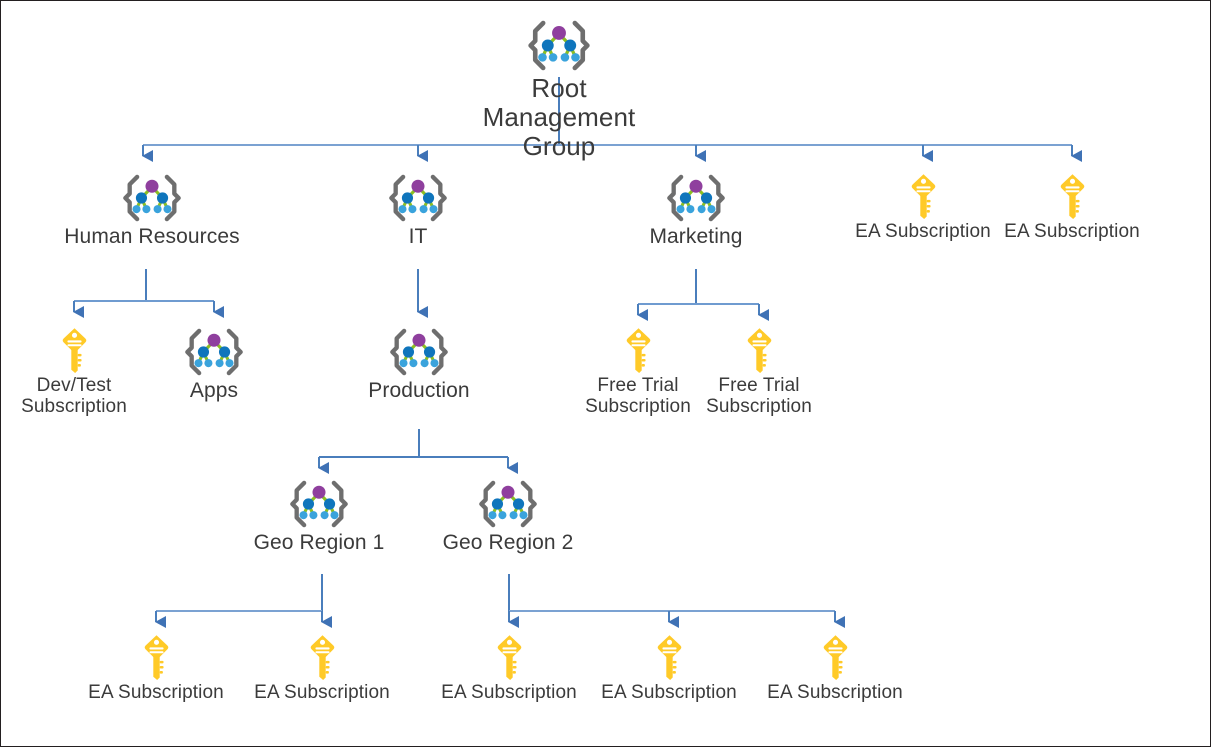  What do you see at coordinates (418, 236) in the screenshot?
I see `node-label-it: IT` at bounding box center [418, 236].